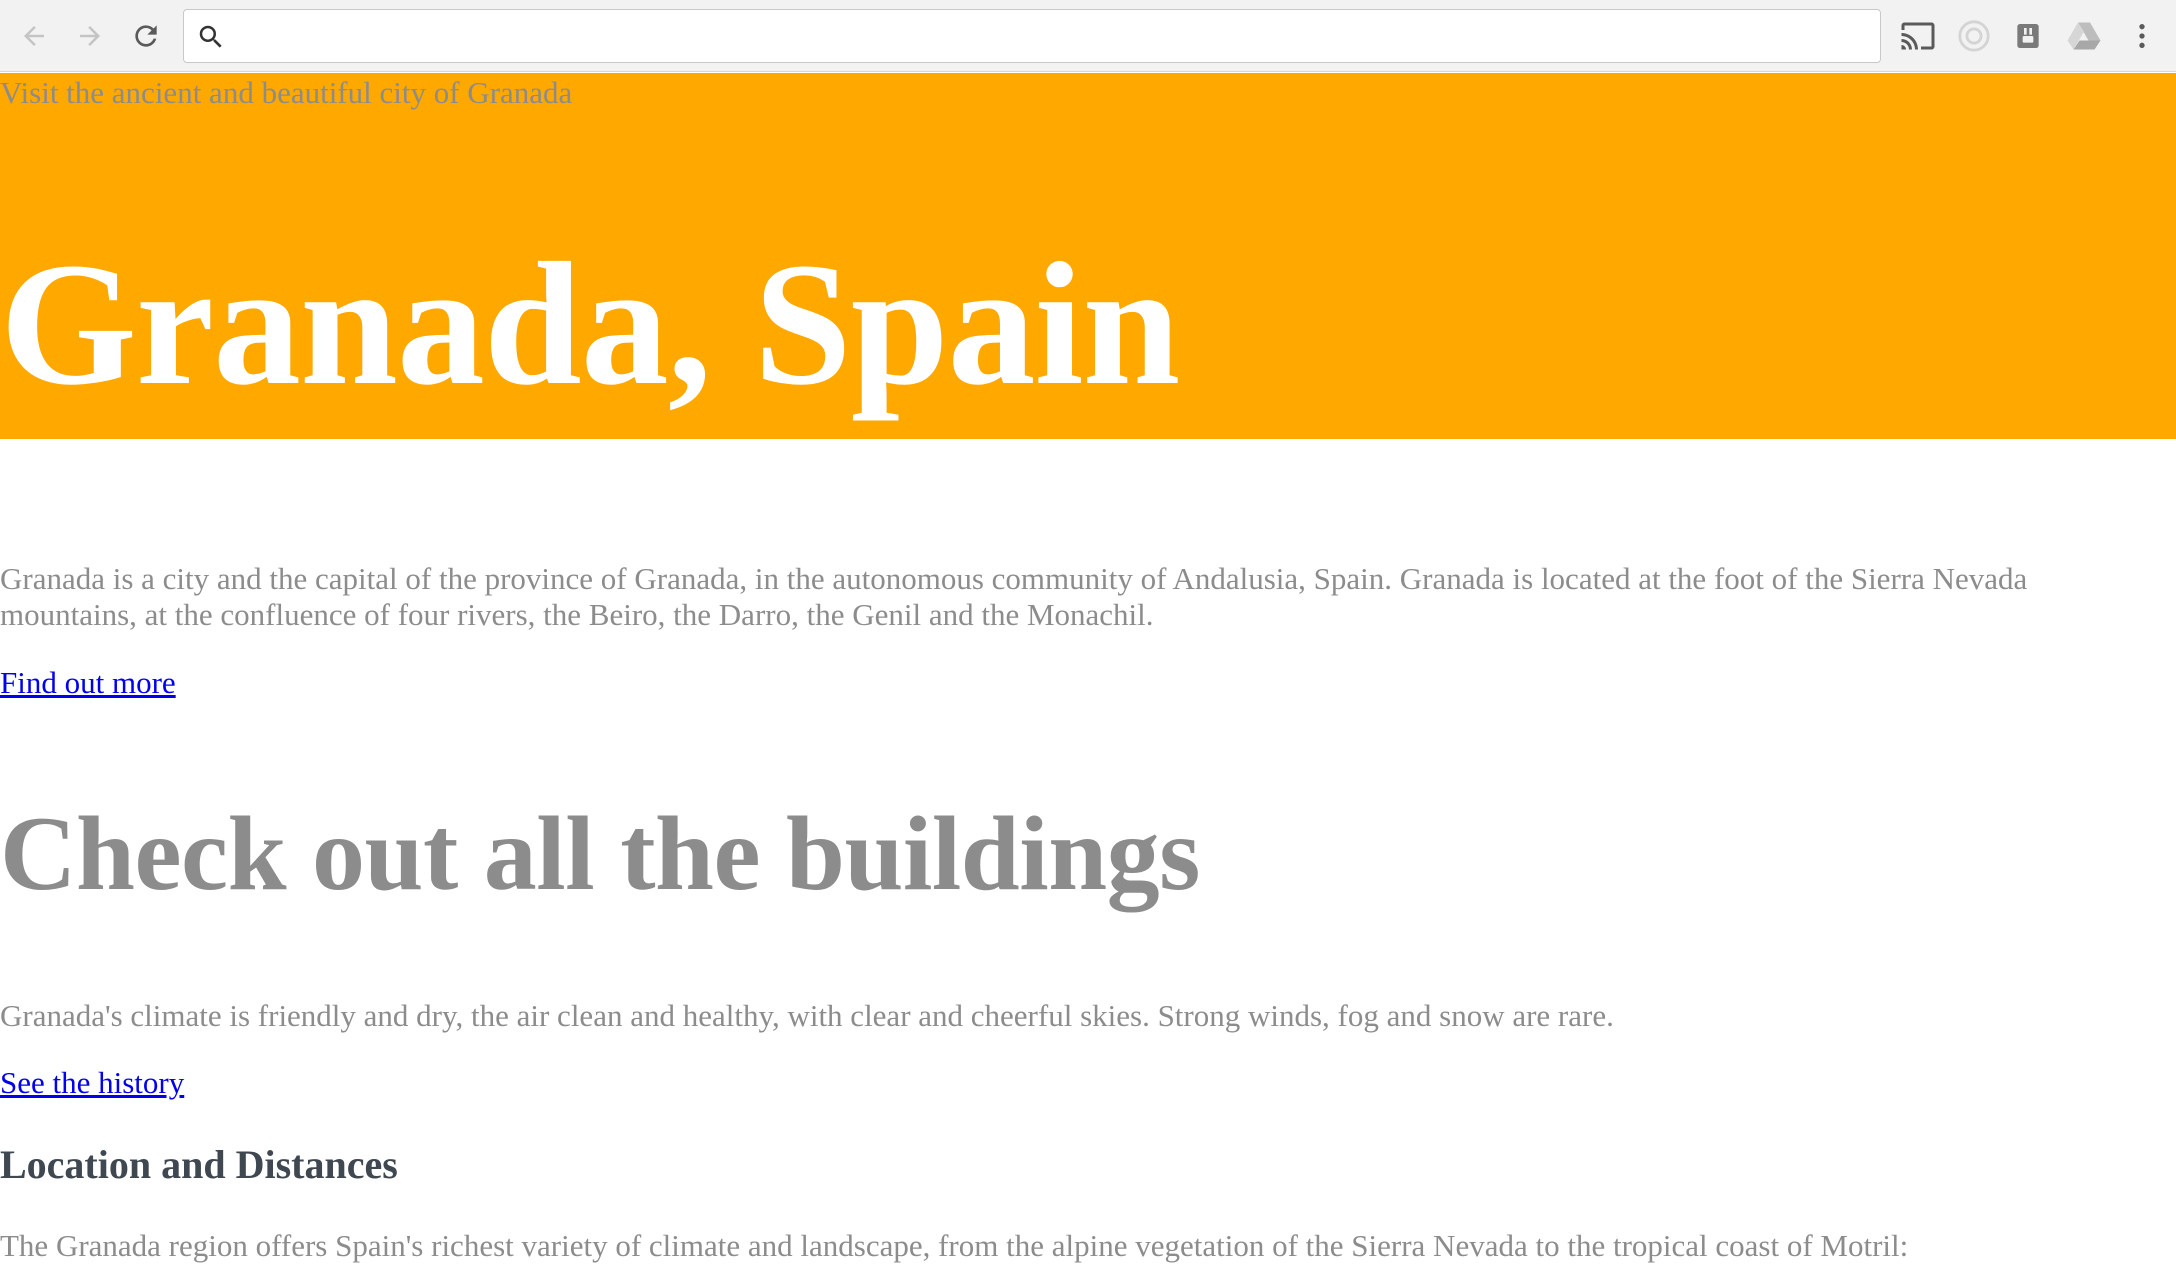 Image resolution: width=2176 pixels, height=1276 pixels. I want to click on browser-toolbar, so click(1088, 36).